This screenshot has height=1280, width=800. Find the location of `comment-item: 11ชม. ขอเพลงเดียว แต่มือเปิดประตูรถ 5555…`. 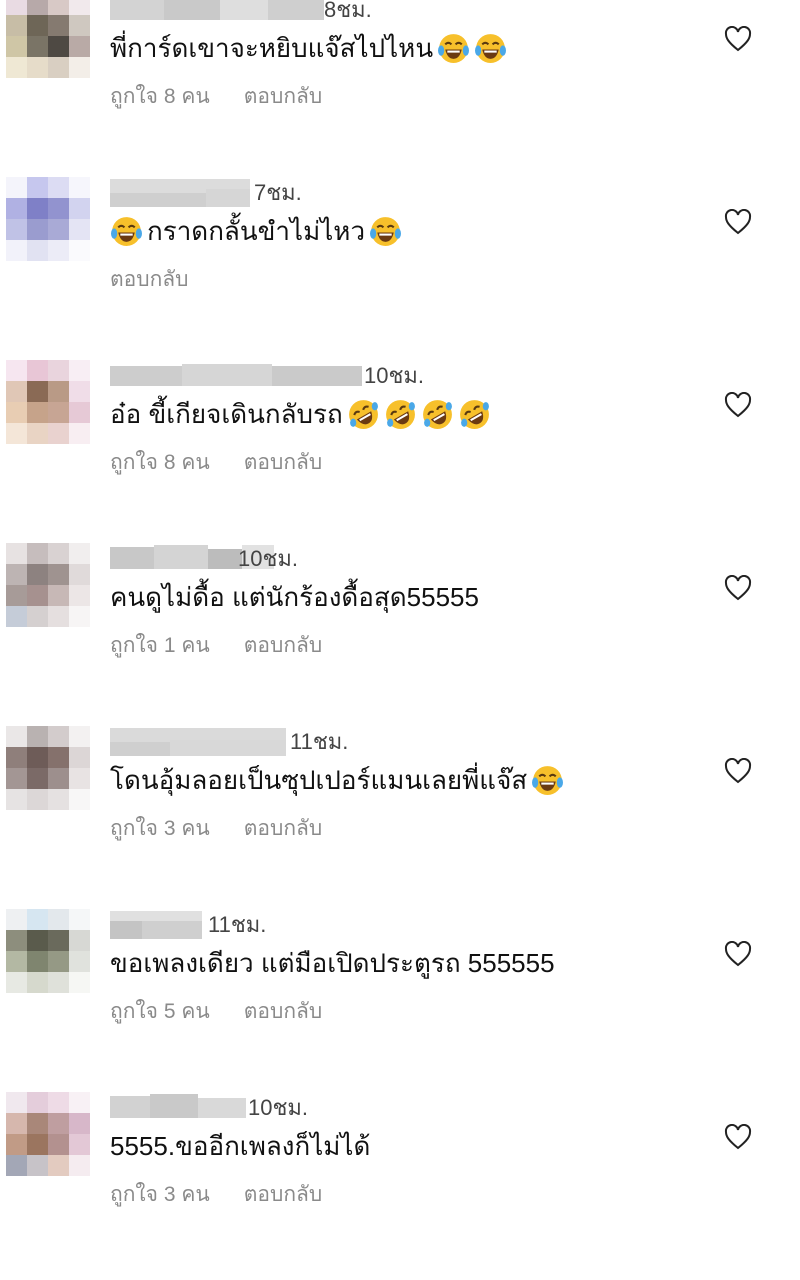

comment-item: 11ชม. ขอเพลงเดียว แต่มือเปิดประตูรถ 5555… is located at coordinates (400, 1003).